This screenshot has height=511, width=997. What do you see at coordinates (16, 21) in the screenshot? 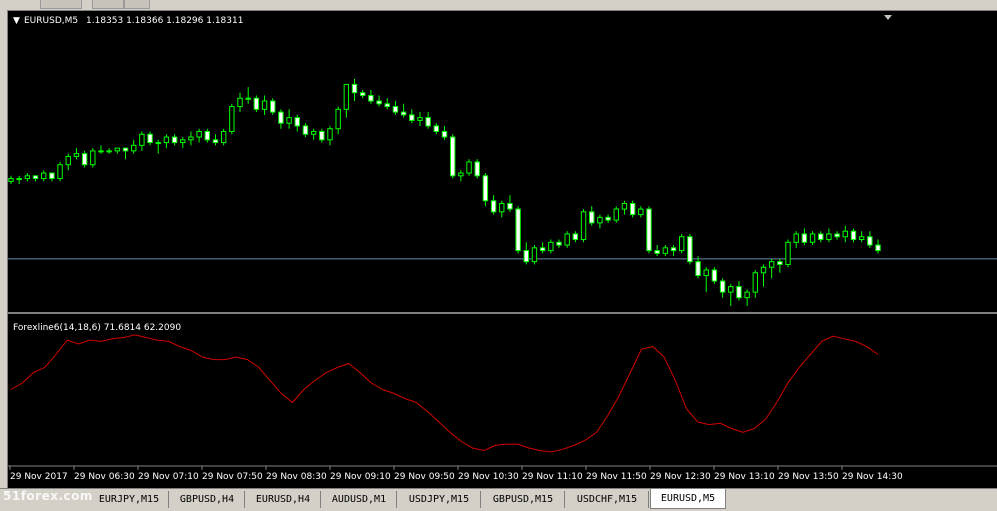
I see `chart-menu-arrow-icon: ▼` at bounding box center [16, 21].